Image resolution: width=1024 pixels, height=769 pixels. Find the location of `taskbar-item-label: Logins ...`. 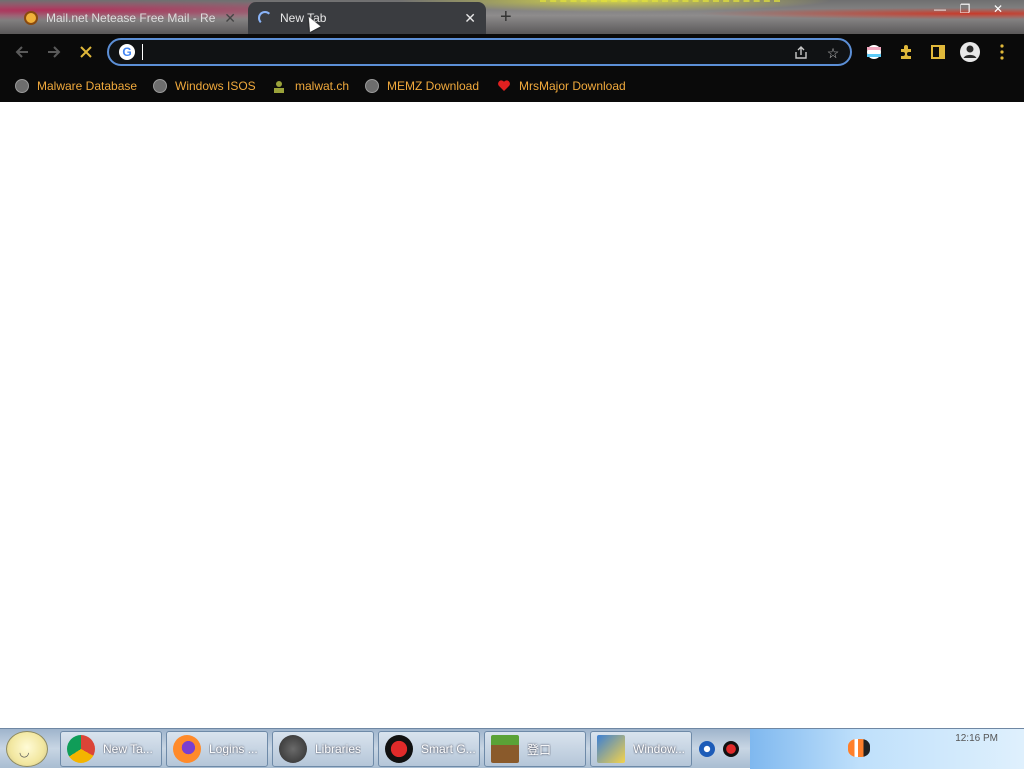

taskbar-item-label: Logins ... is located at coordinates (233, 749).